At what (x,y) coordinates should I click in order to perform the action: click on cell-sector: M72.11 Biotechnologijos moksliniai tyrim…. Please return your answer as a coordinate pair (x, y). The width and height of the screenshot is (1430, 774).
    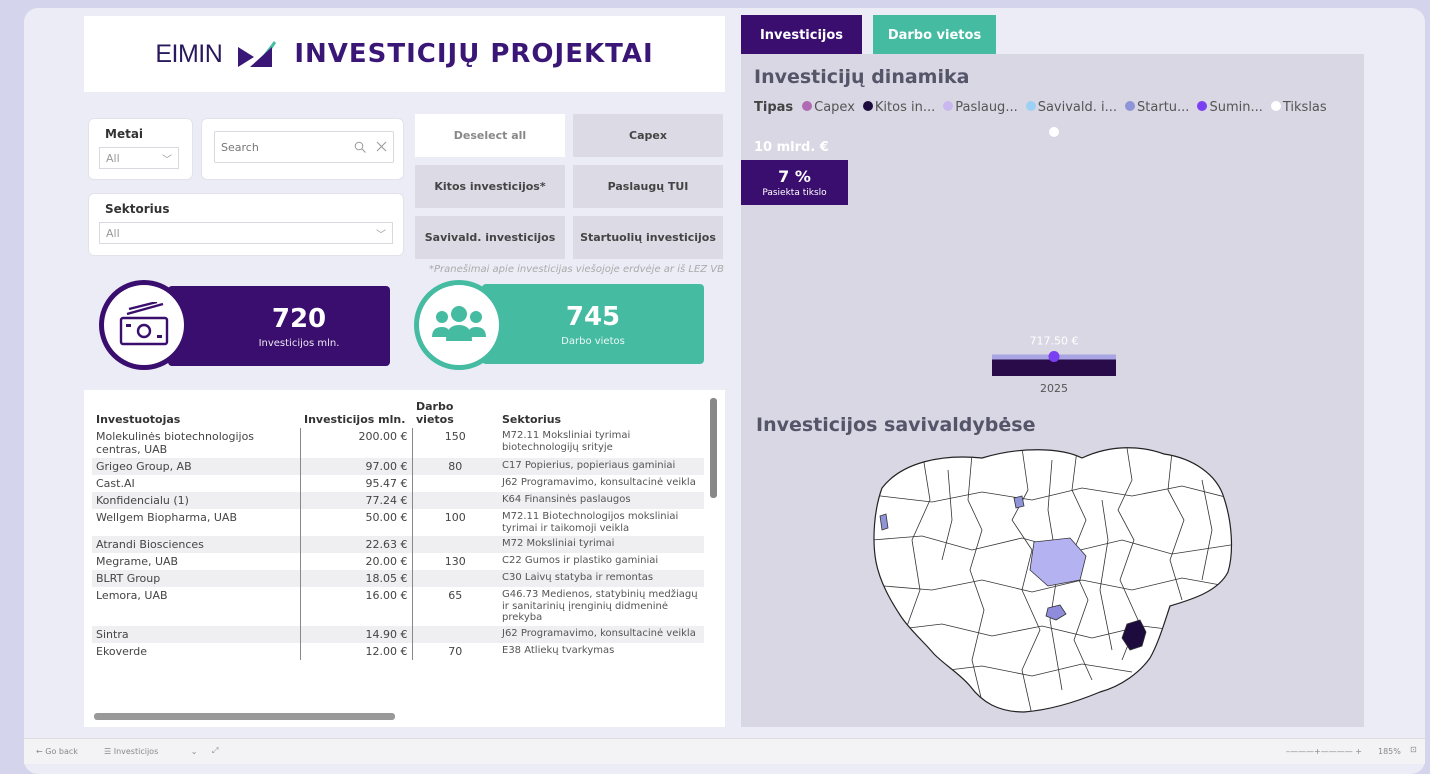
    Looking at the image, I should click on (590, 522).